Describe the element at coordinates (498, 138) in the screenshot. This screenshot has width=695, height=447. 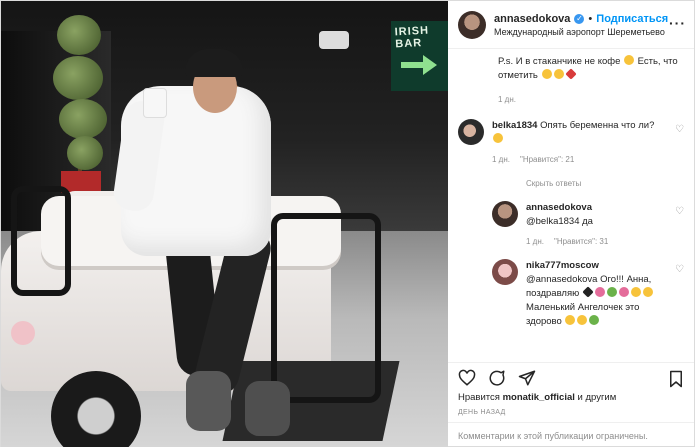
I see `see-no-evil-emoji-icon` at that location.